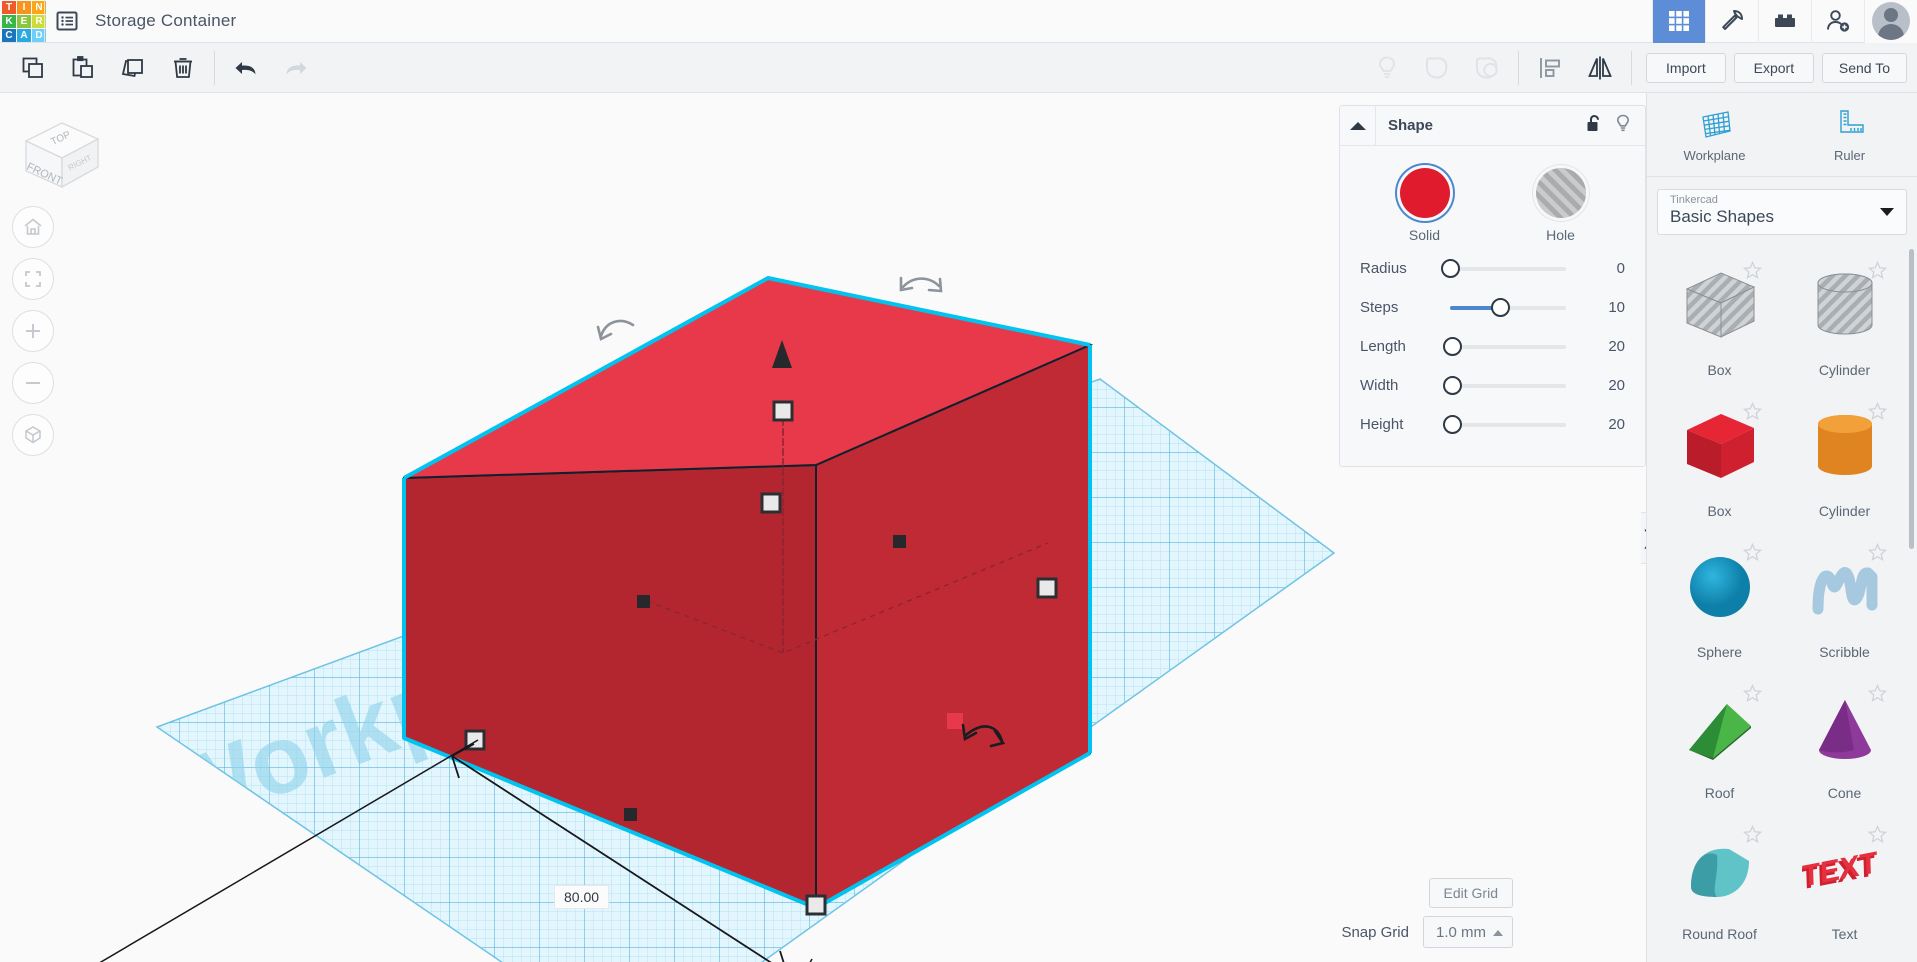 The image size is (1917, 962). Describe the element at coordinates (1424, 235) in the screenshot. I see `solid-label: Solid` at that location.